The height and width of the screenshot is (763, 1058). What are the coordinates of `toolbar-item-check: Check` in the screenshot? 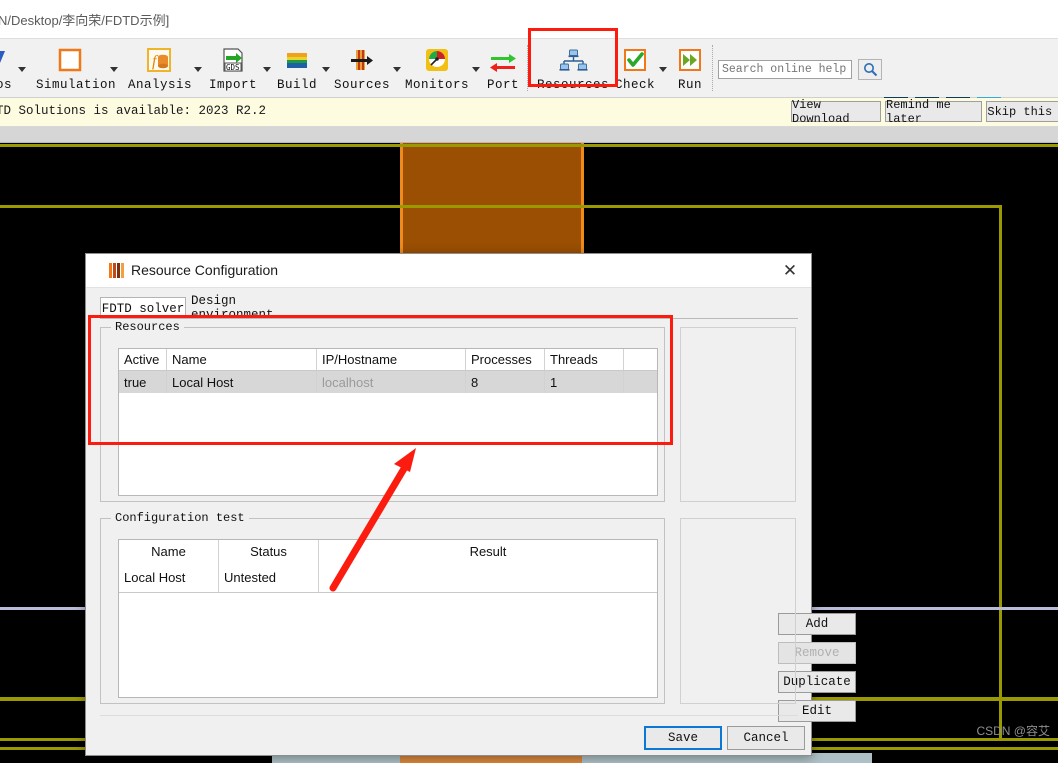 It's located at (635, 68).